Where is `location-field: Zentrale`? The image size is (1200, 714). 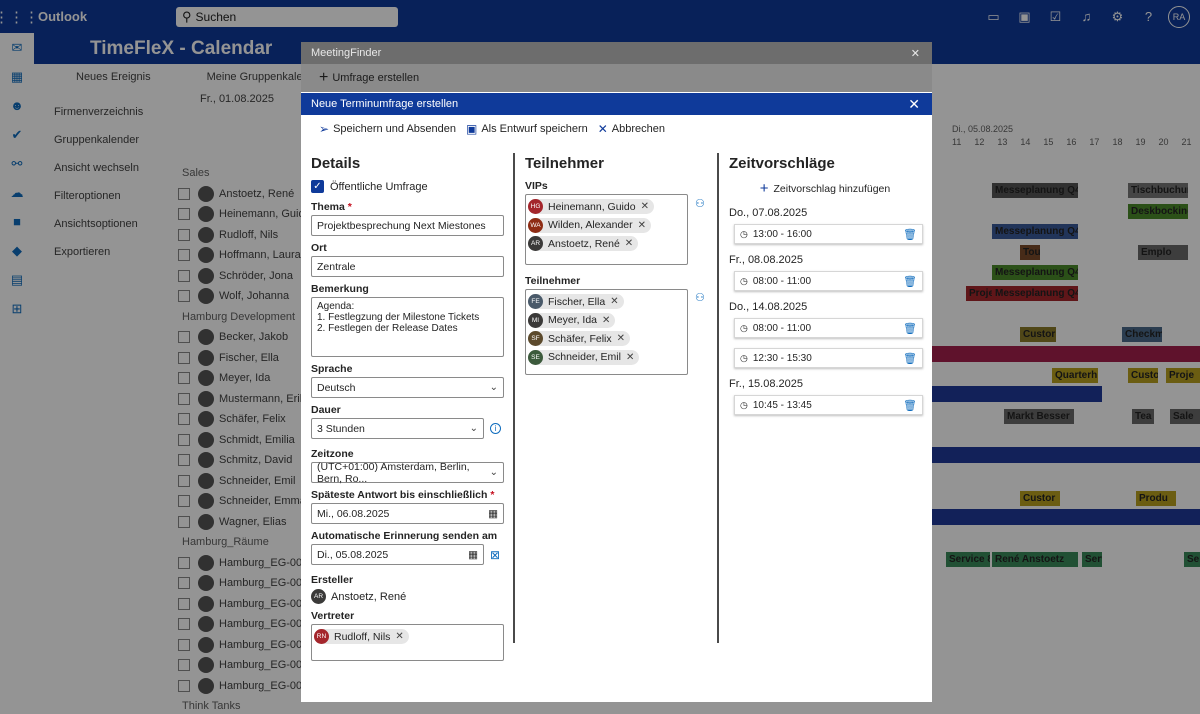
location-field: Zentrale is located at coordinates (407, 266).